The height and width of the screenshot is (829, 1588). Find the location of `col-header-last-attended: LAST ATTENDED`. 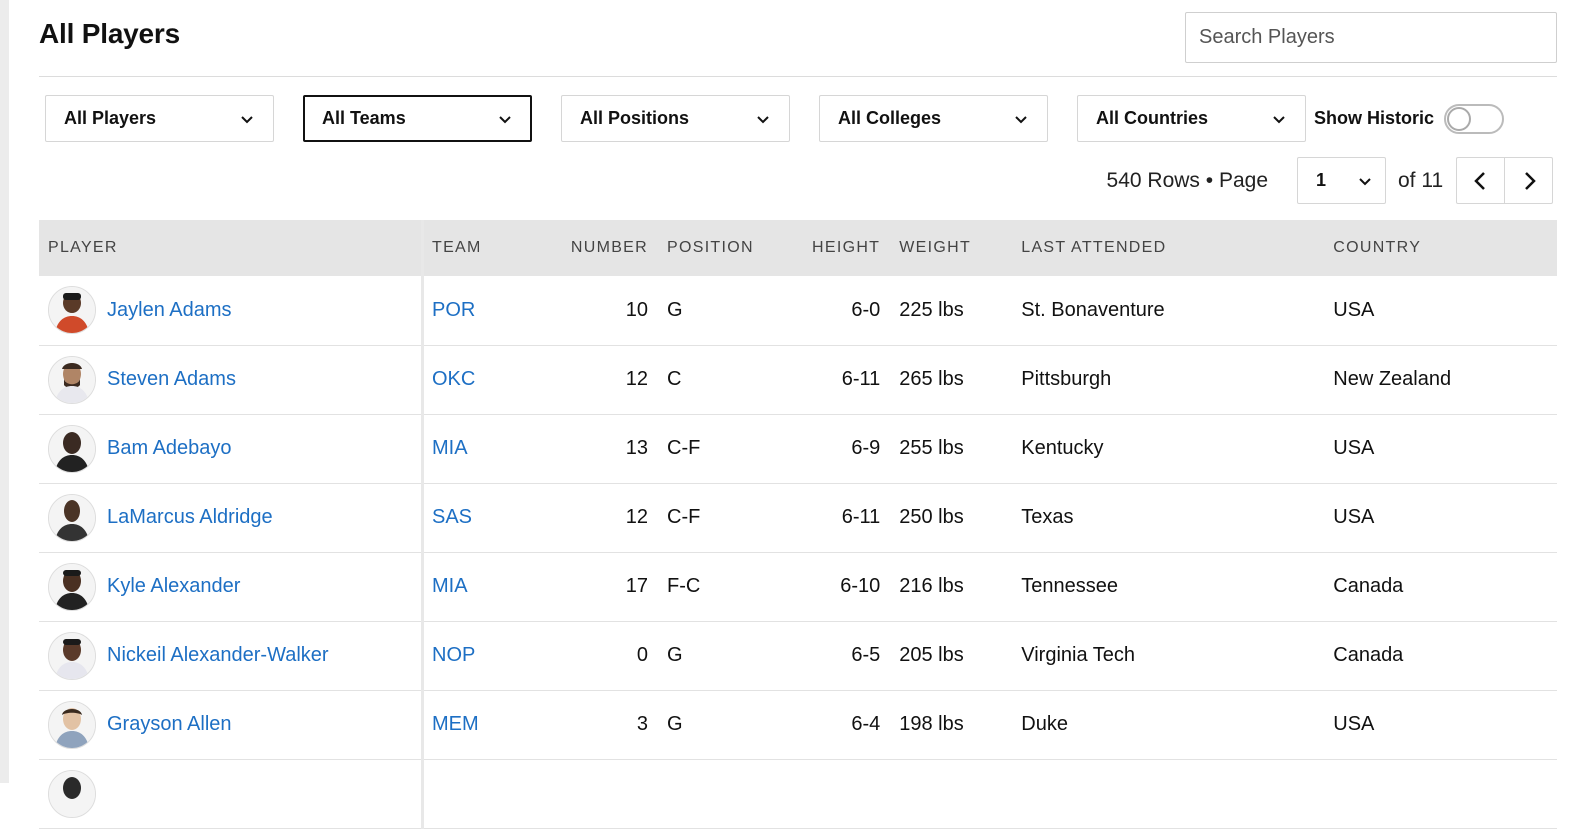

col-header-last-attended: LAST ATTENDED is located at coordinates (1177, 248).